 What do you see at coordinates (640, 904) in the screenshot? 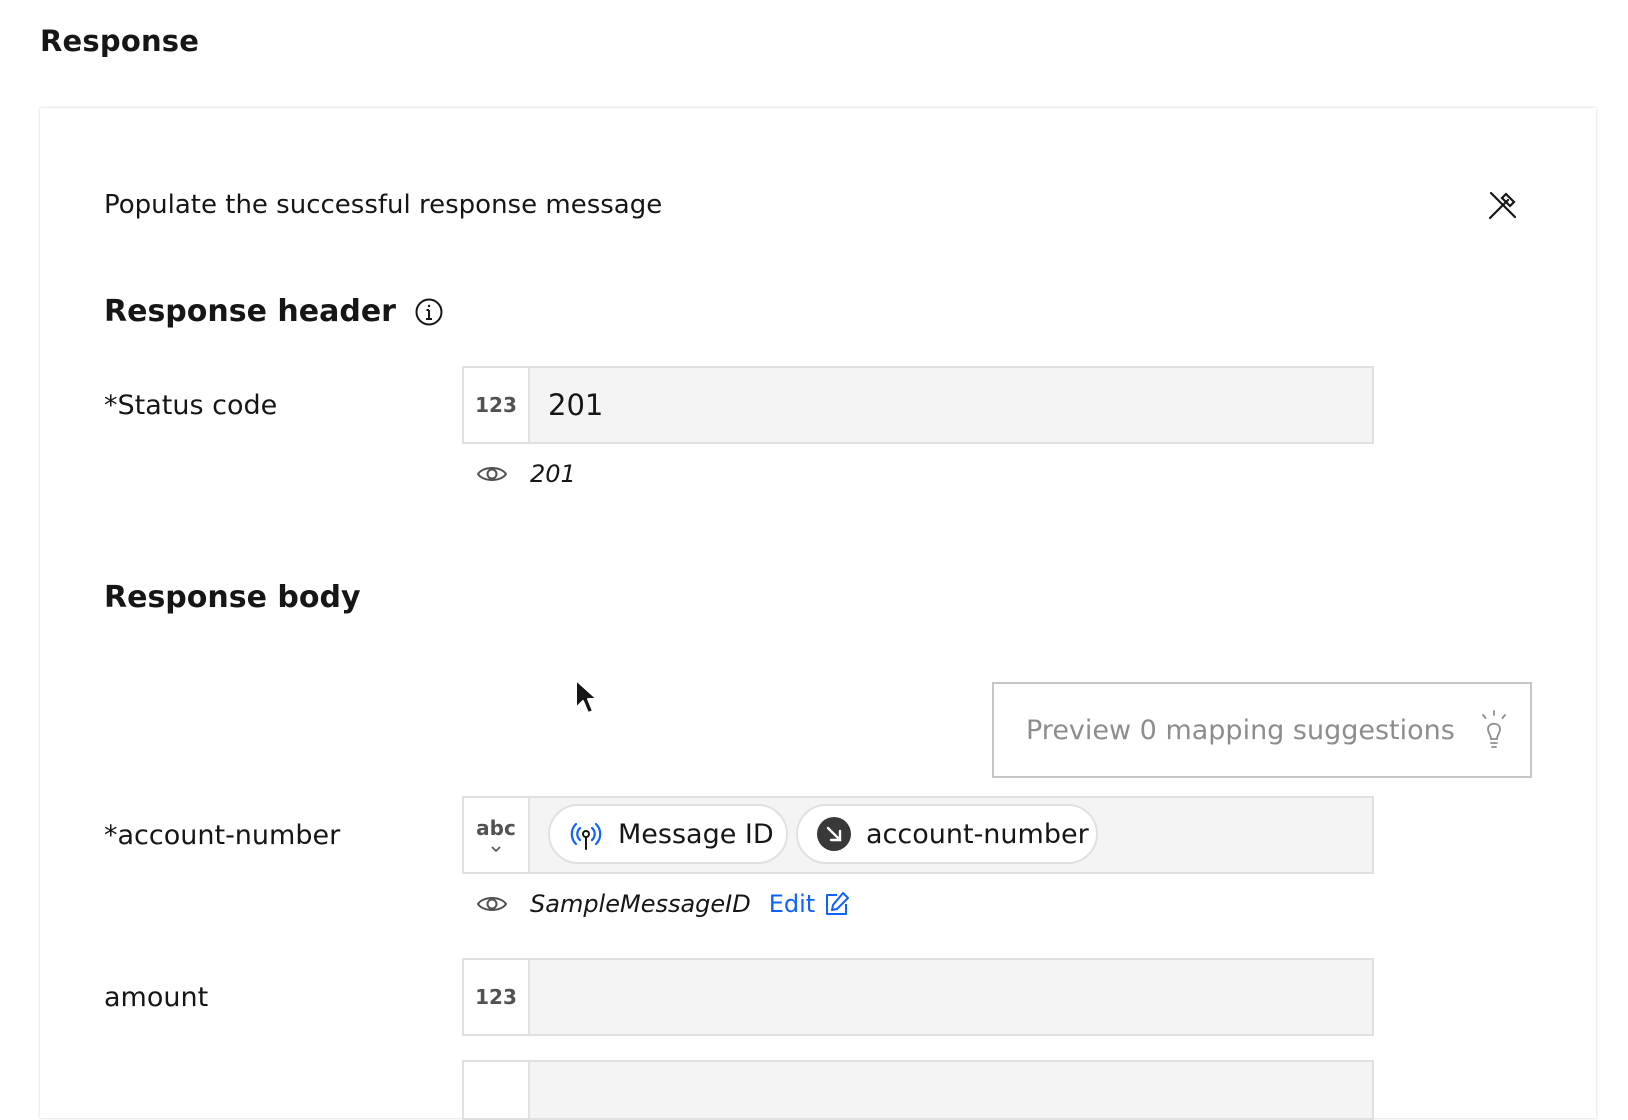
I see `account-number-preview-value: SampleMessageID` at bounding box center [640, 904].